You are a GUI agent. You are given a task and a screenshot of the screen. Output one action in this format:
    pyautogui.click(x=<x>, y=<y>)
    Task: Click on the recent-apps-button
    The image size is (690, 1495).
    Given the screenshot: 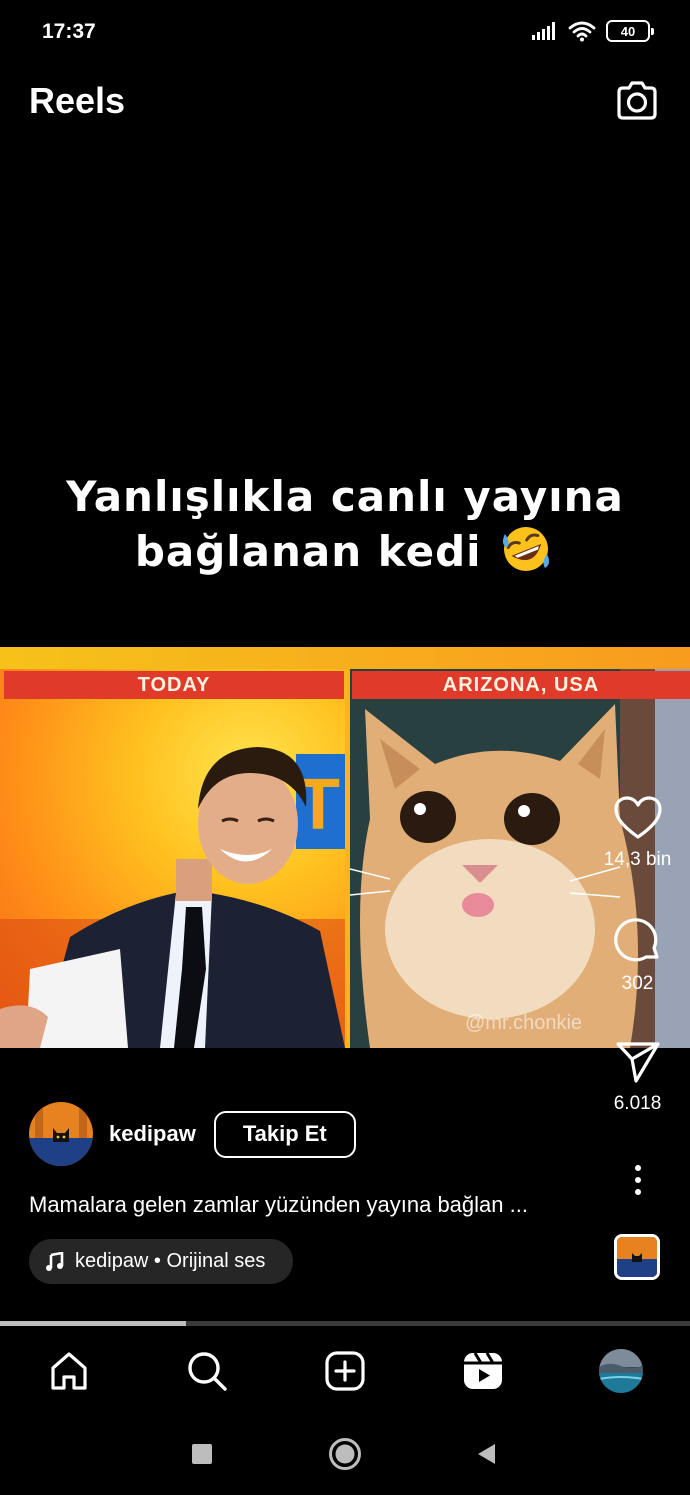 What is the action you would take?
    pyautogui.click(x=202, y=1454)
    